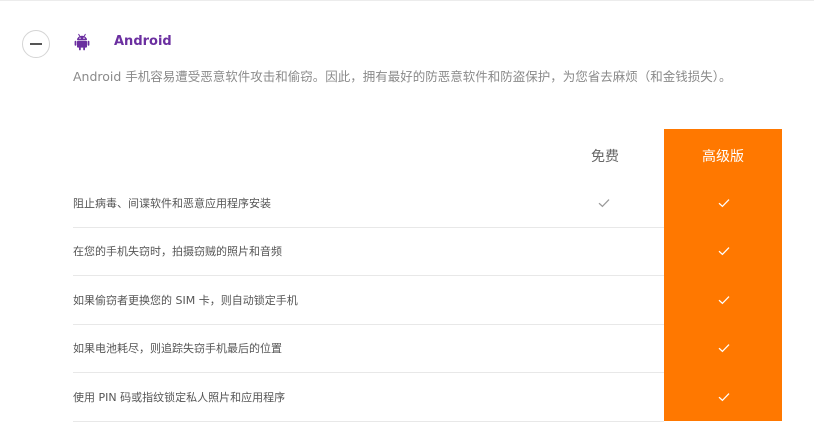 The height and width of the screenshot is (436, 814). What do you see at coordinates (605, 157) in the screenshot?
I see `column-header-free: 免费` at bounding box center [605, 157].